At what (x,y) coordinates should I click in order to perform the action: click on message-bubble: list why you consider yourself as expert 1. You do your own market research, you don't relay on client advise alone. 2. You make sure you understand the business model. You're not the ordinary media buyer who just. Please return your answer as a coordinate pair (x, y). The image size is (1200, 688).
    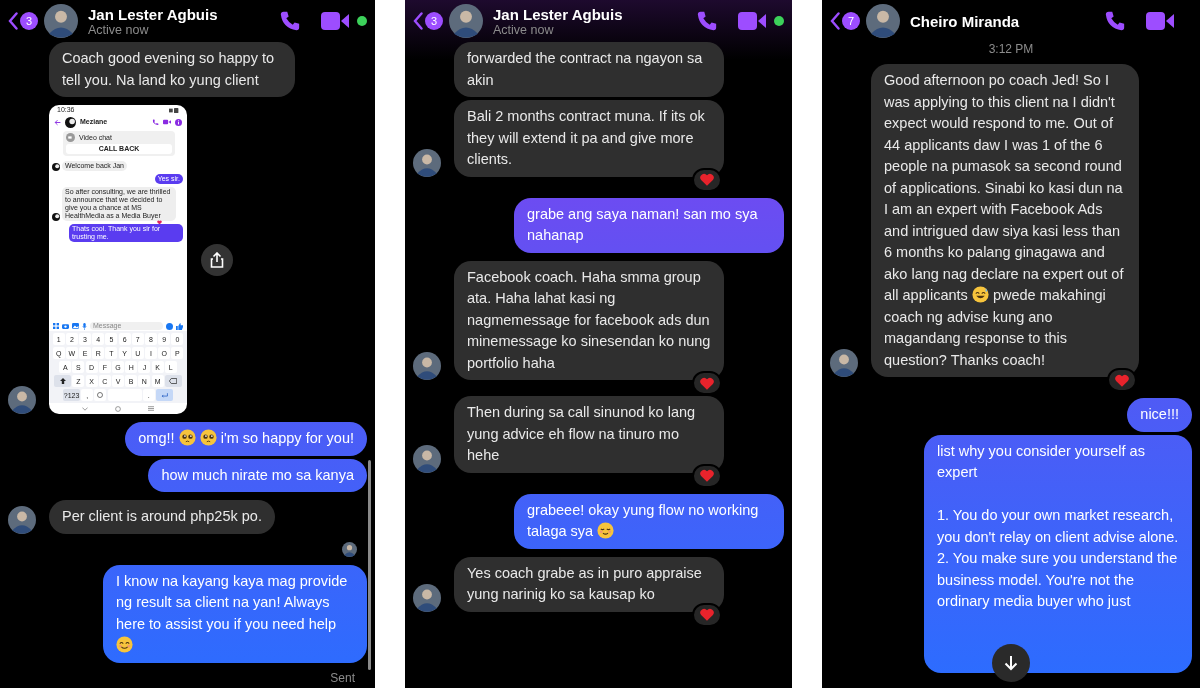
    Looking at the image, I should click on (1058, 553).